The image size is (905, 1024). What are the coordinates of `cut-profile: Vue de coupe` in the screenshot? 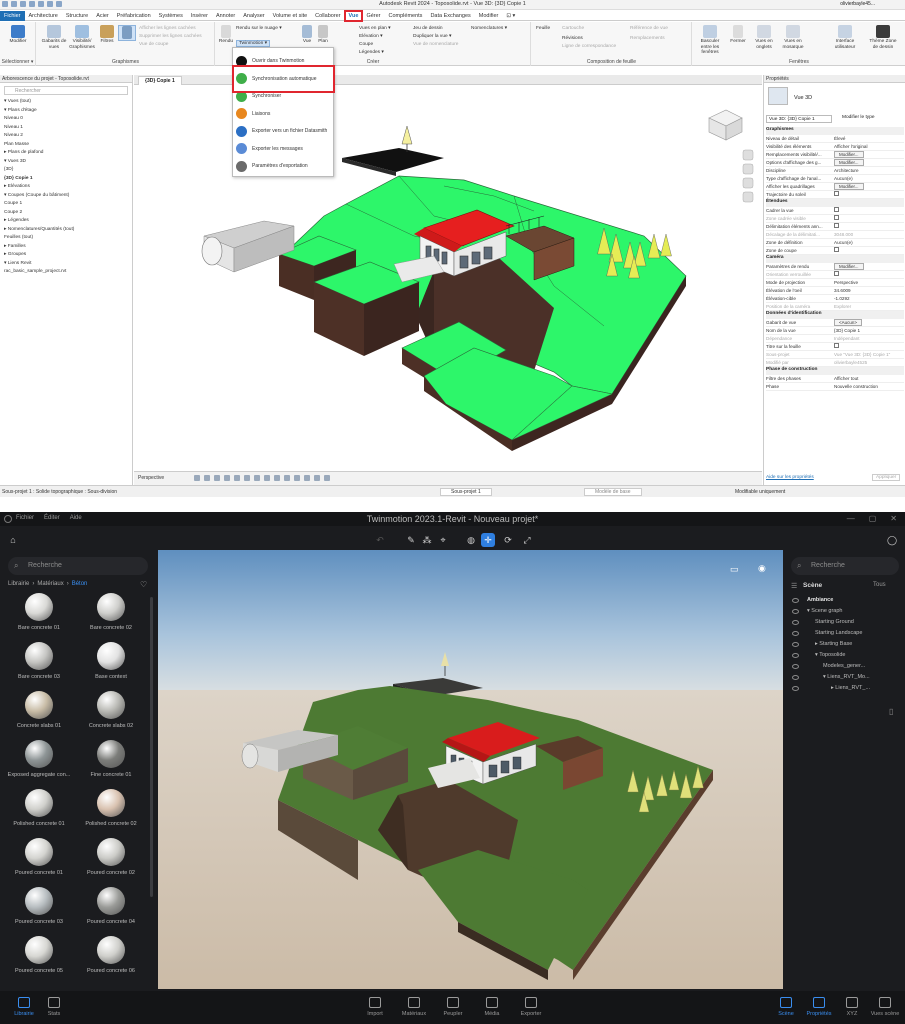 It's located at (153, 44).